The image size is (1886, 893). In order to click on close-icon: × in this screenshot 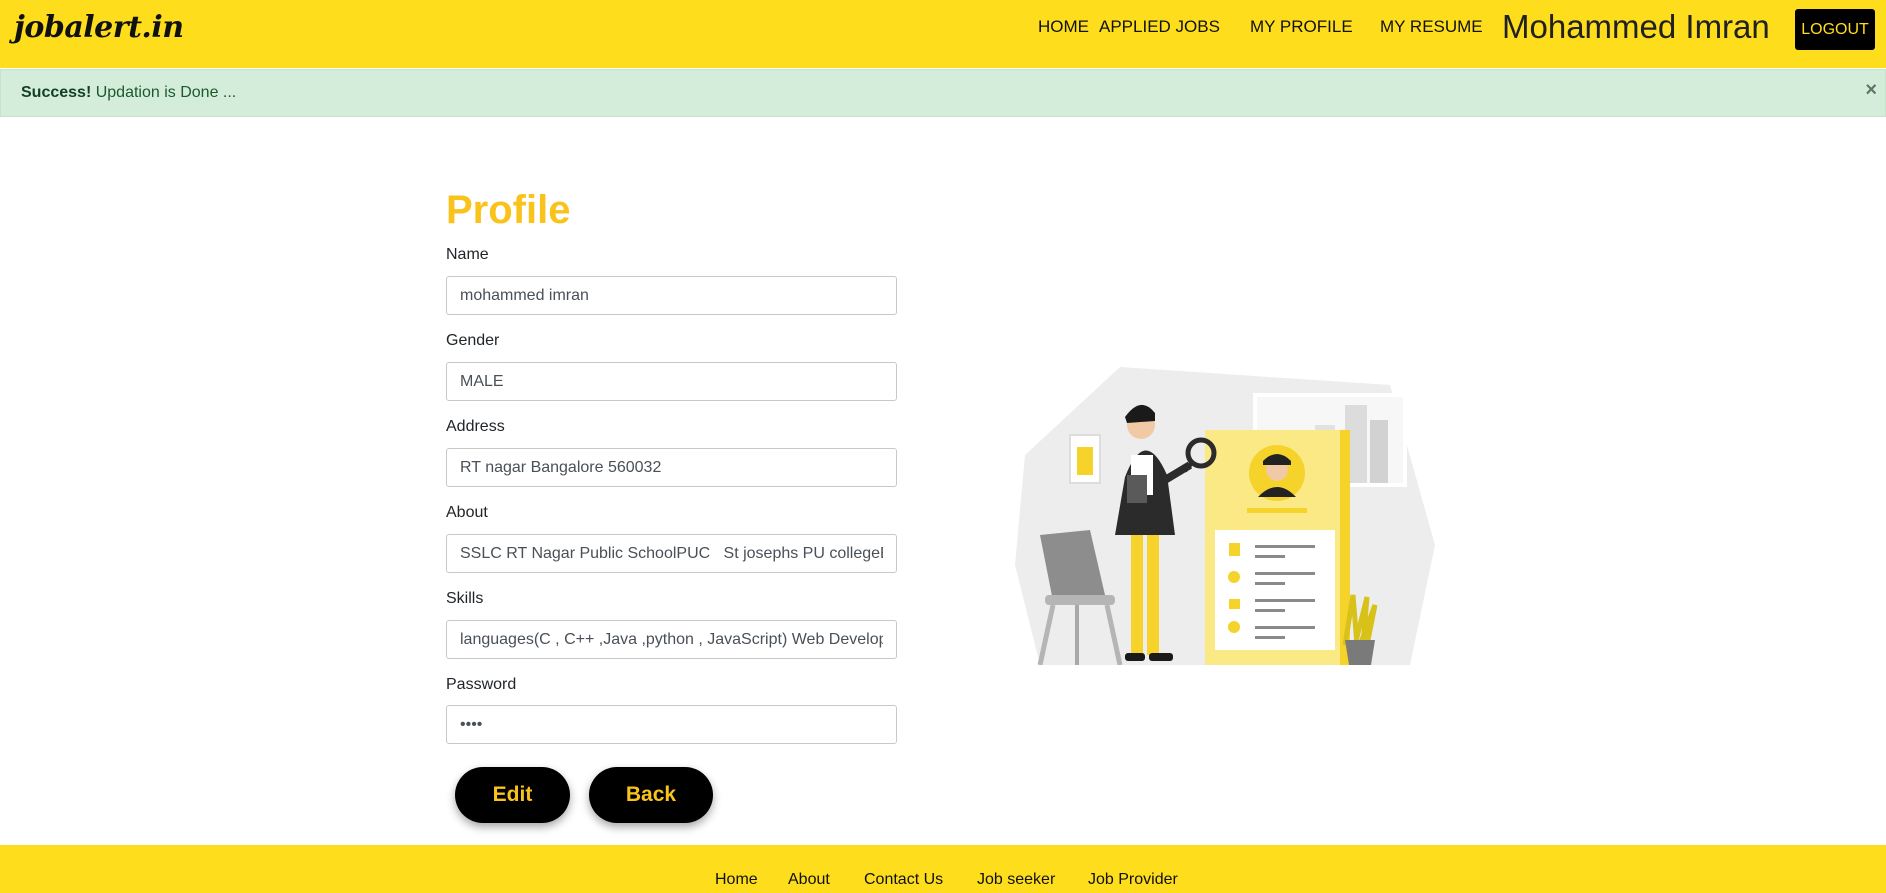, I will do `click(1871, 90)`.